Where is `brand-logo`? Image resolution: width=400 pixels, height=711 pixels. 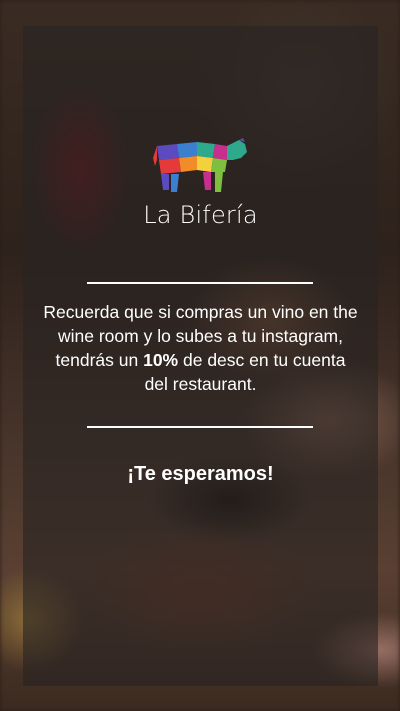
brand-logo is located at coordinates (200, 167).